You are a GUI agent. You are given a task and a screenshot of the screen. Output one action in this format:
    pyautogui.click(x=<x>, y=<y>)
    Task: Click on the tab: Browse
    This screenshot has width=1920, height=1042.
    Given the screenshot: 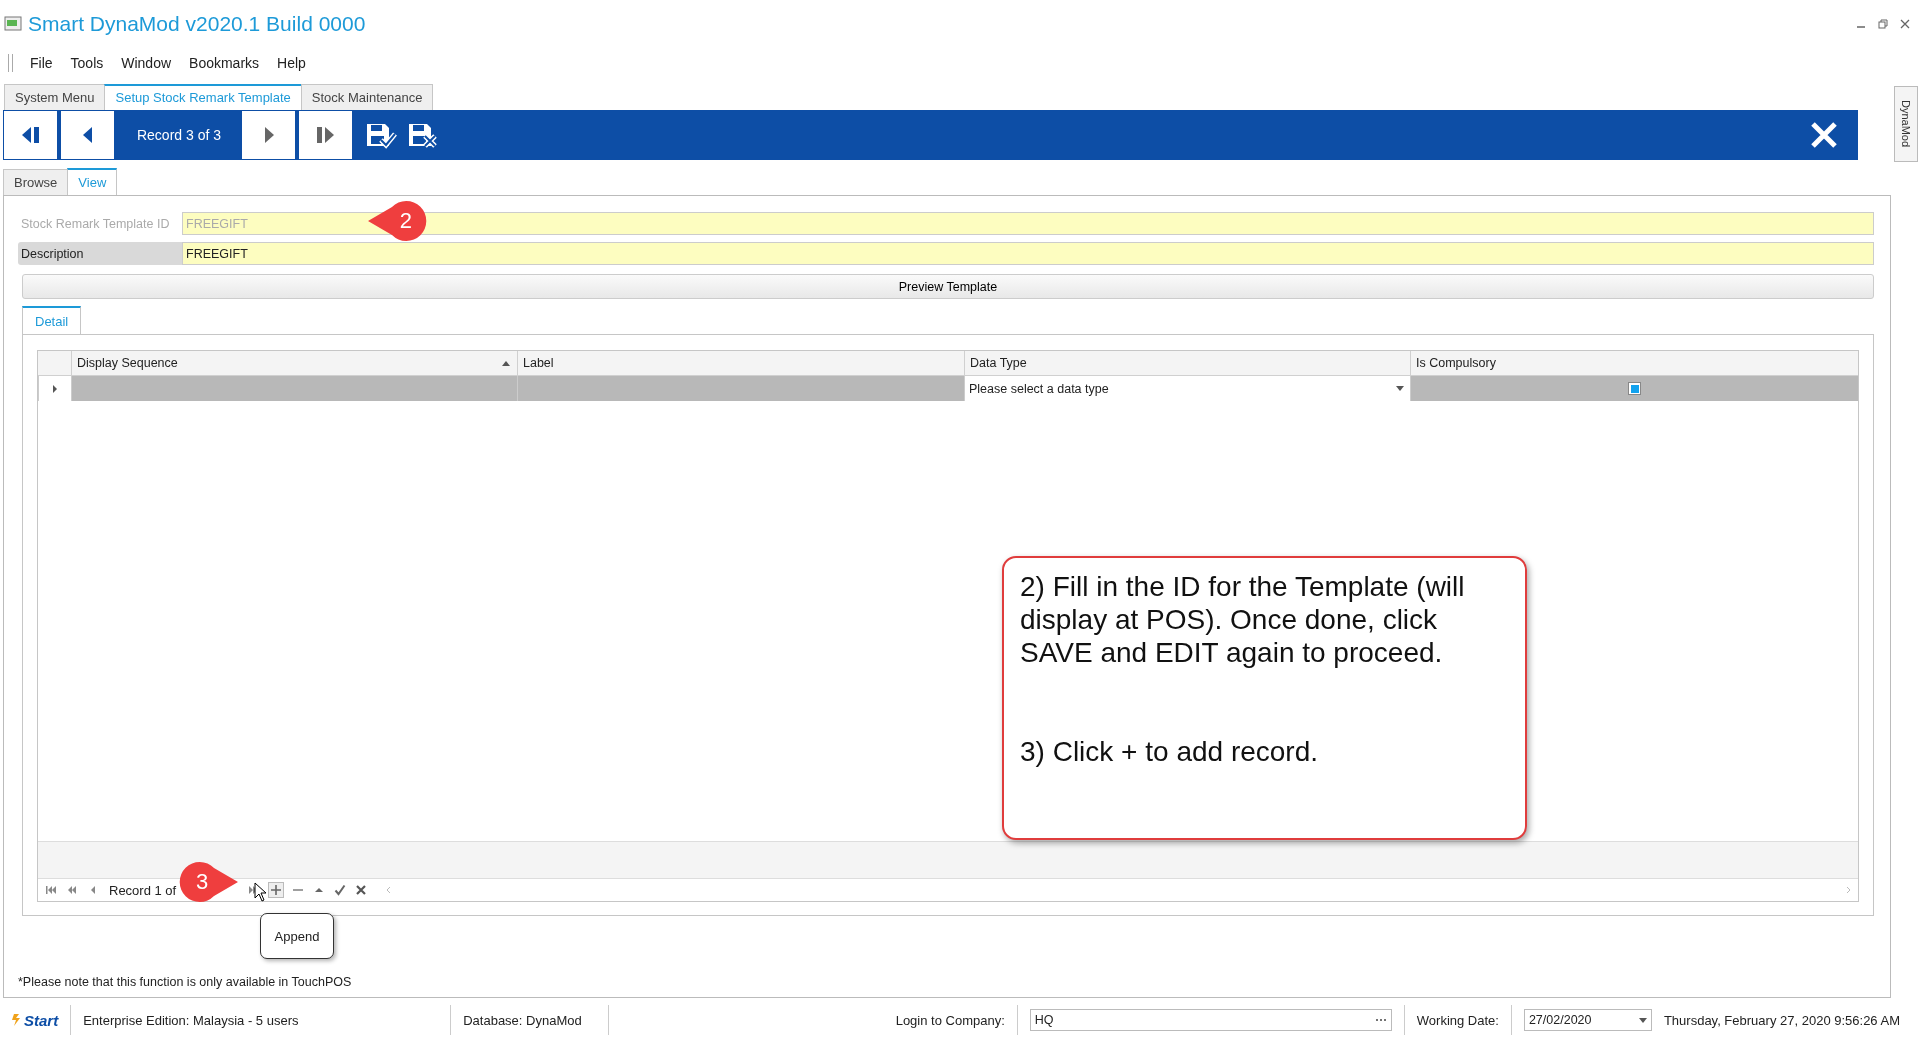 What is the action you would take?
    pyautogui.click(x=36, y=182)
    